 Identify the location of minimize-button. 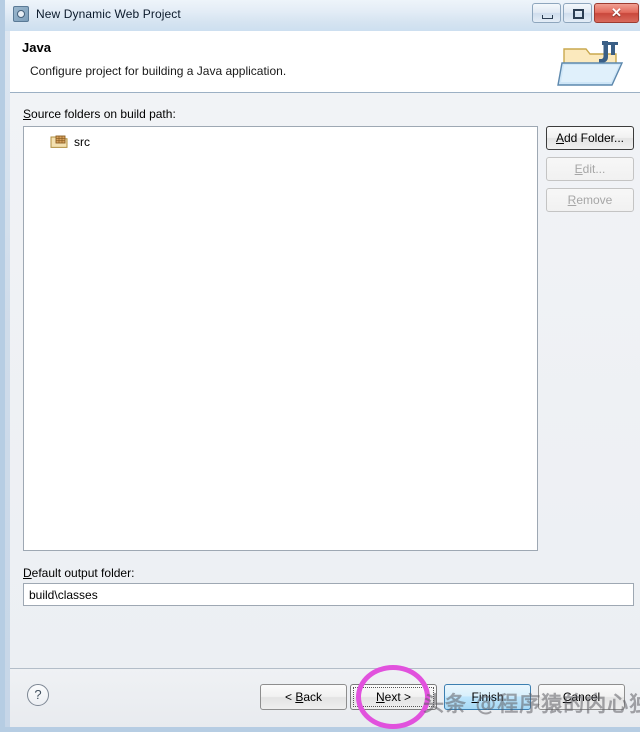
(546, 13).